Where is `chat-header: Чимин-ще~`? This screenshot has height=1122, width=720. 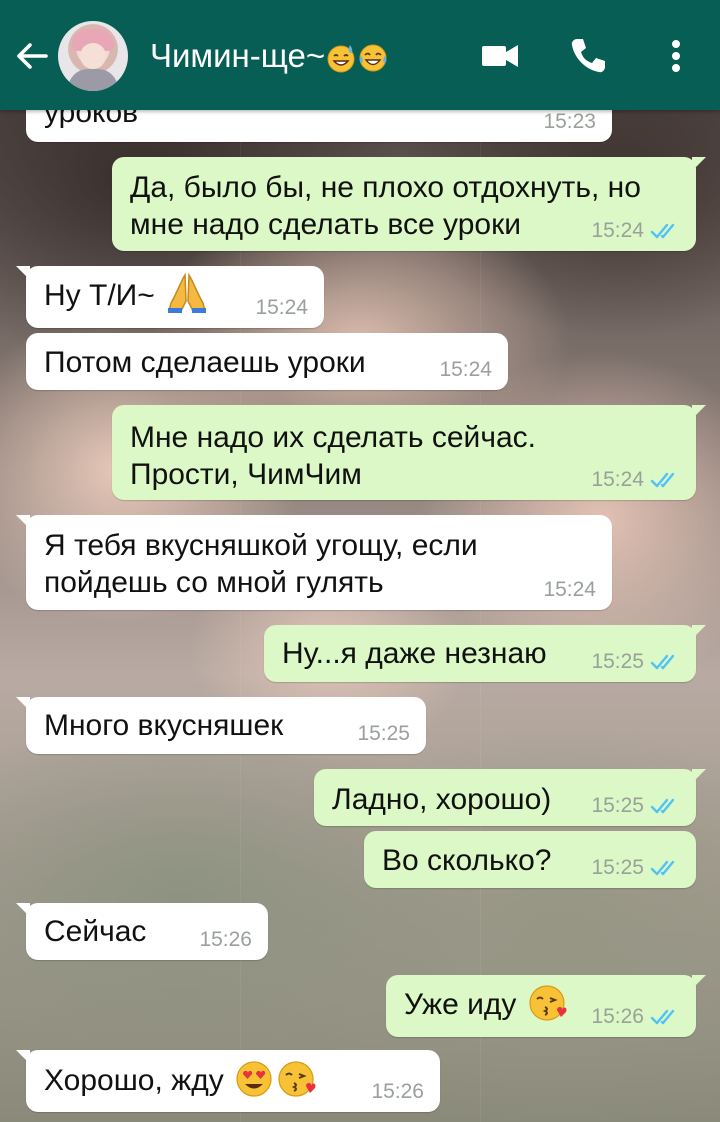
chat-header: Чимин-ще~ is located at coordinates (360, 55).